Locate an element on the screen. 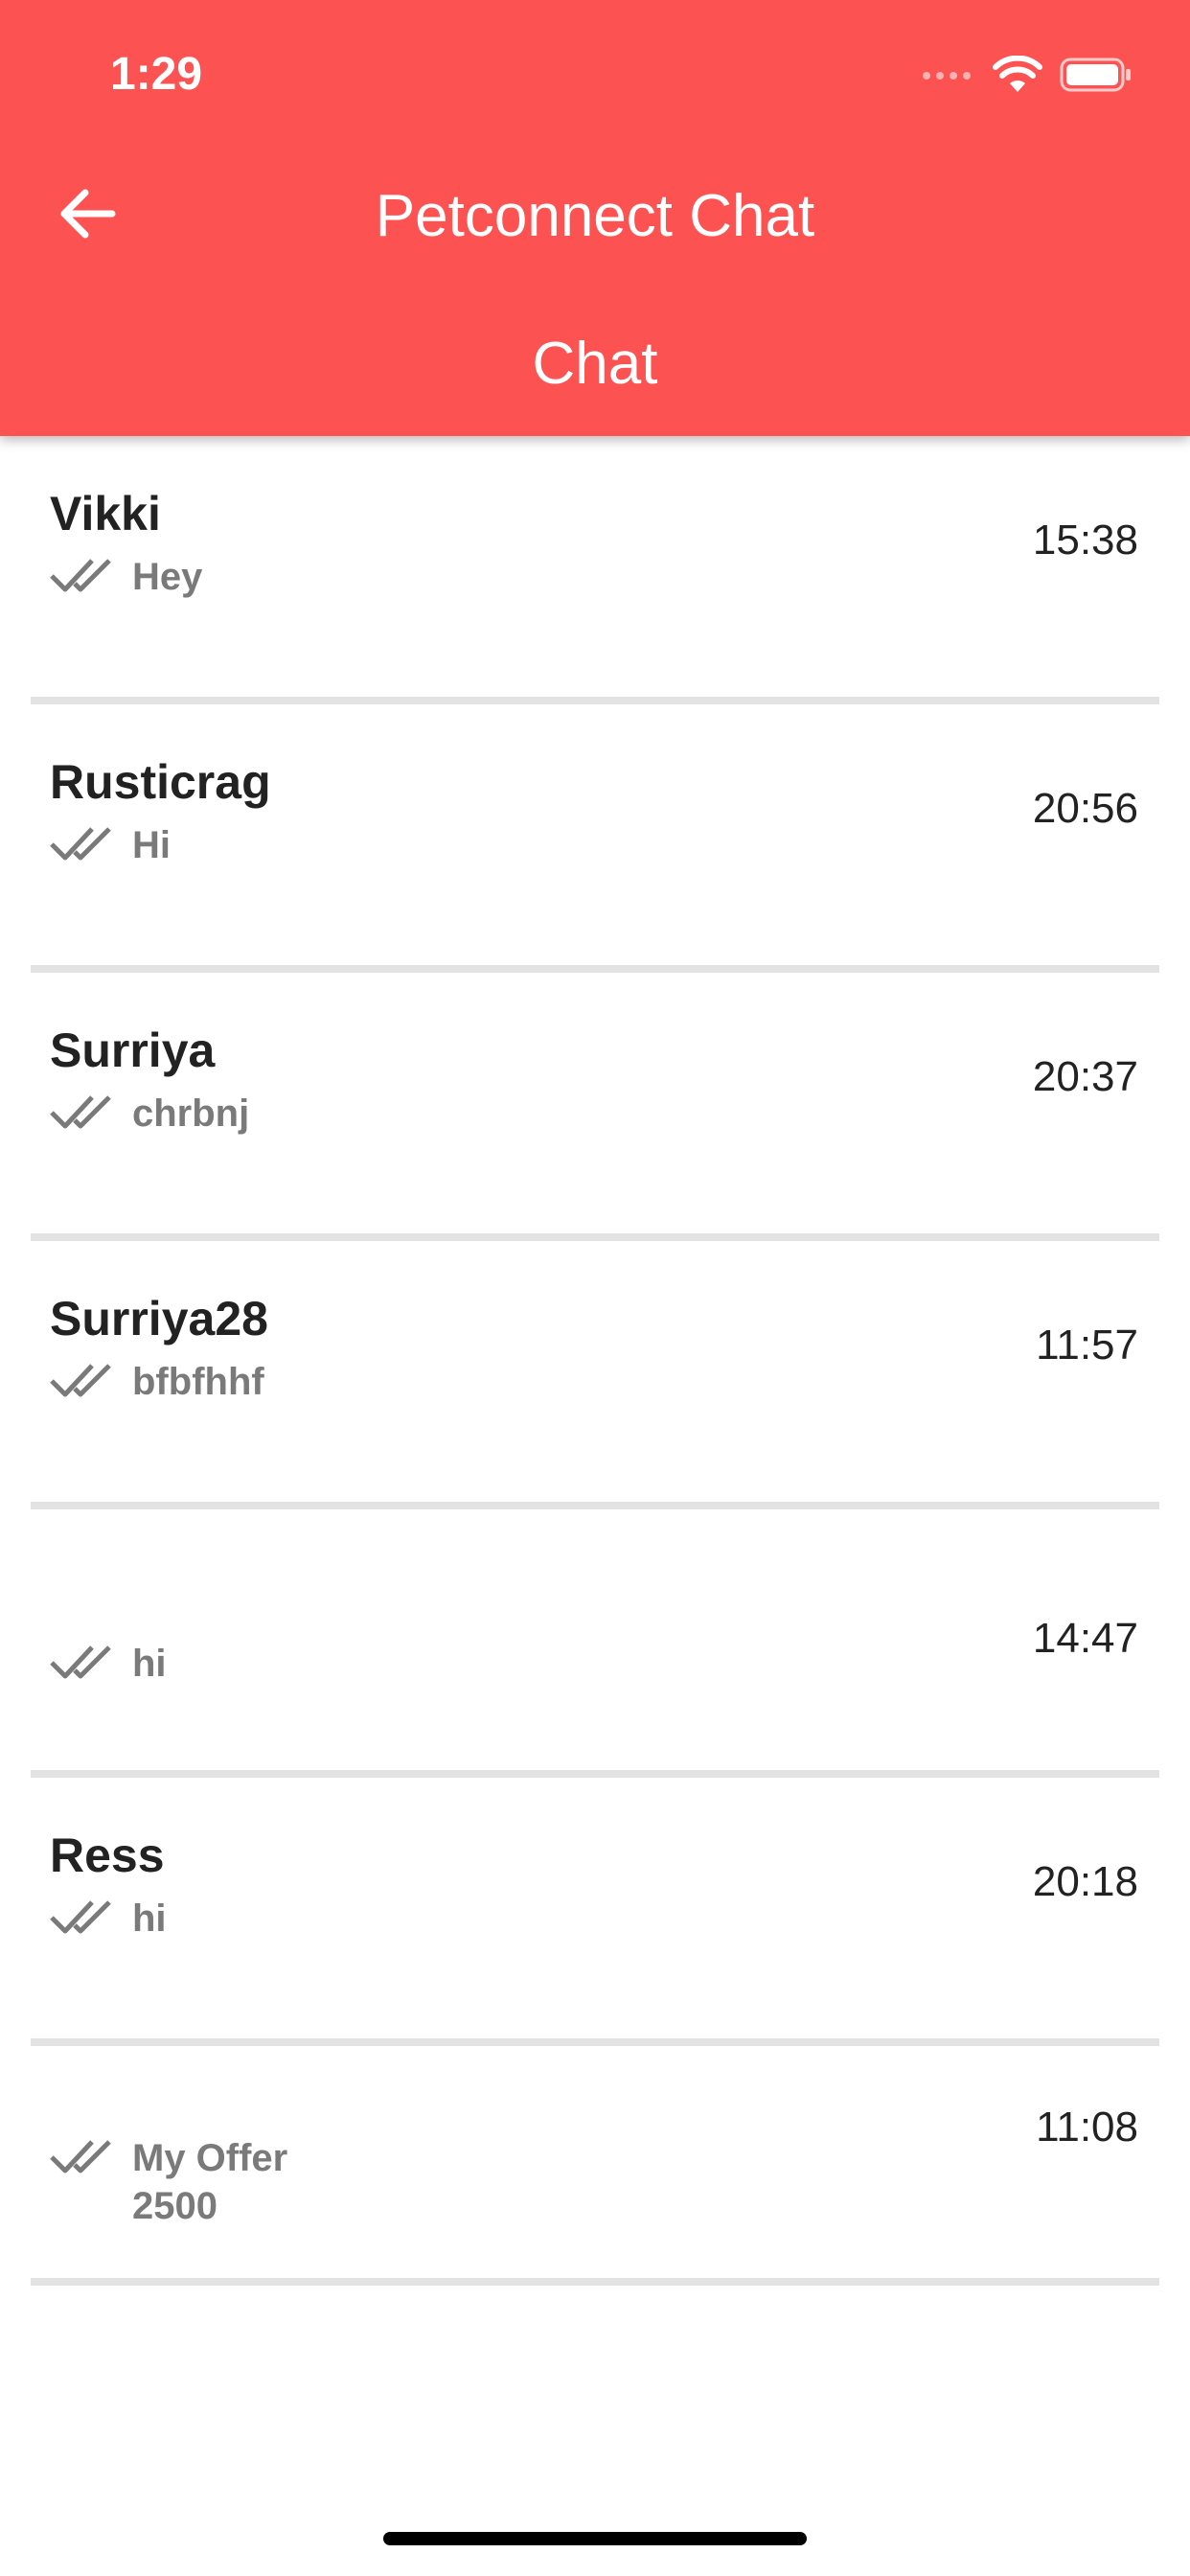 This screenshot has height=2576, width=1190. chat-contact-name: Vikki is located at coordinates (105, 513).